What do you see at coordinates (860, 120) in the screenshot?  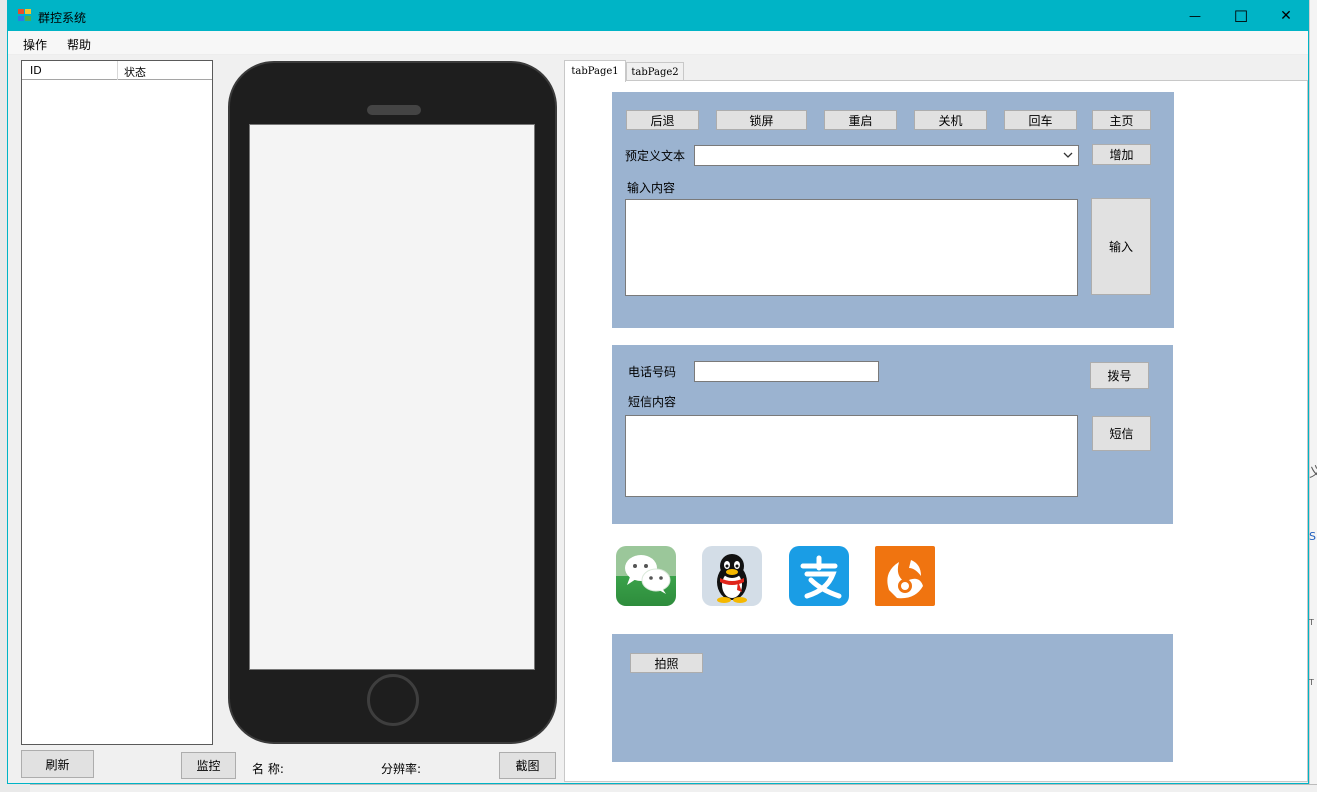 I see `reboot-button: 重启` at bounding box center [860, 120].